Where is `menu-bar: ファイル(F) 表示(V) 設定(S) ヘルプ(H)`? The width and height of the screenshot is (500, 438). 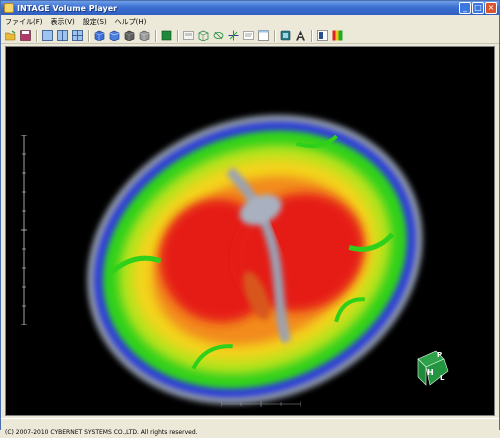 menu-bar: ファイル(F) 表示(V) 設定(S) ヘルプ(H) is located at coordinates (250, 21).